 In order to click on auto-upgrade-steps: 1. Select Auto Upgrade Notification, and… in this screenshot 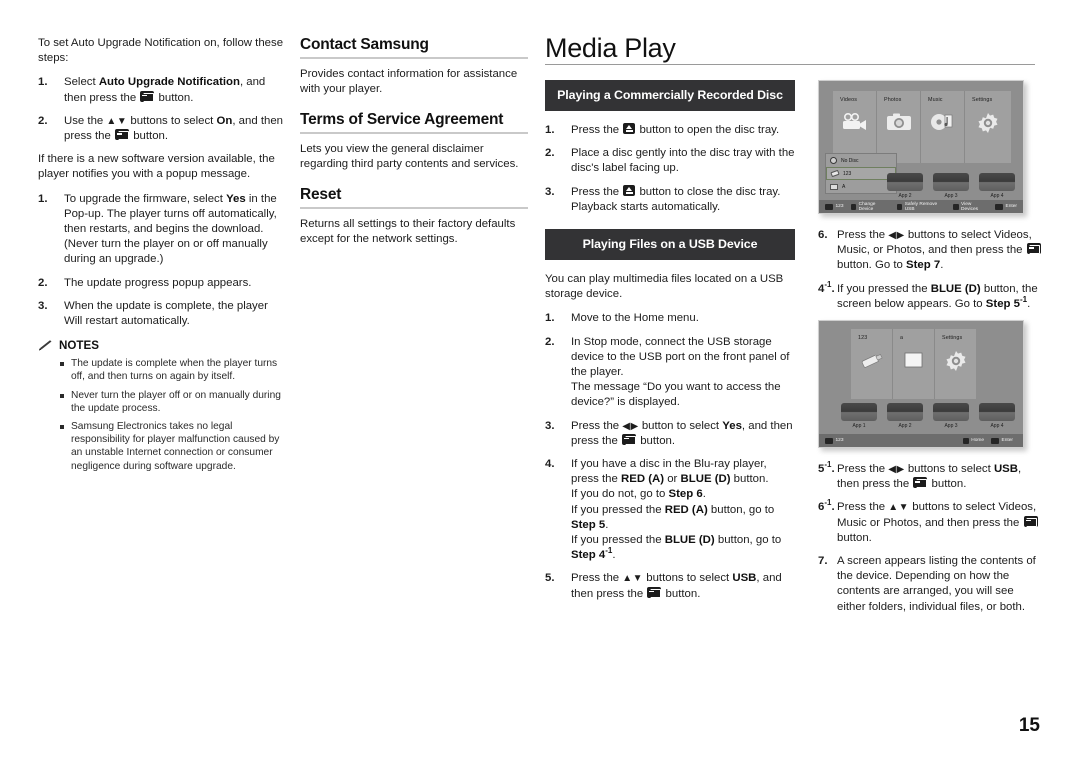, I will do `click(162, 109)`.